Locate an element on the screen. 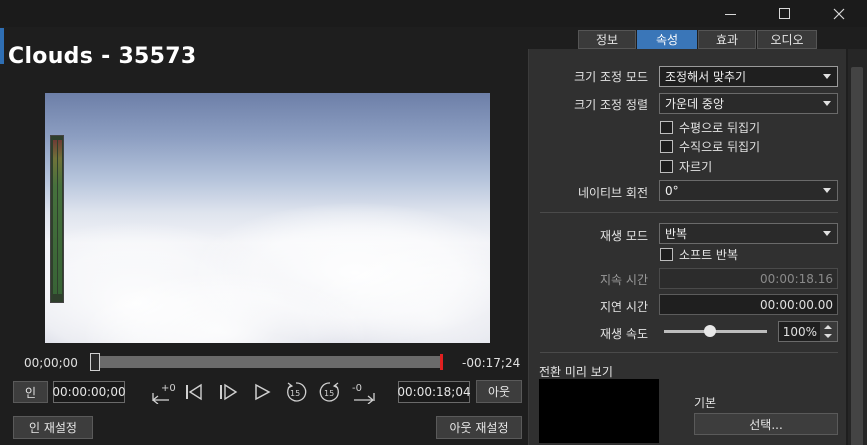 This screenshot has width=867, height=445. next-frame-icon is located at coordinates (229, 392).